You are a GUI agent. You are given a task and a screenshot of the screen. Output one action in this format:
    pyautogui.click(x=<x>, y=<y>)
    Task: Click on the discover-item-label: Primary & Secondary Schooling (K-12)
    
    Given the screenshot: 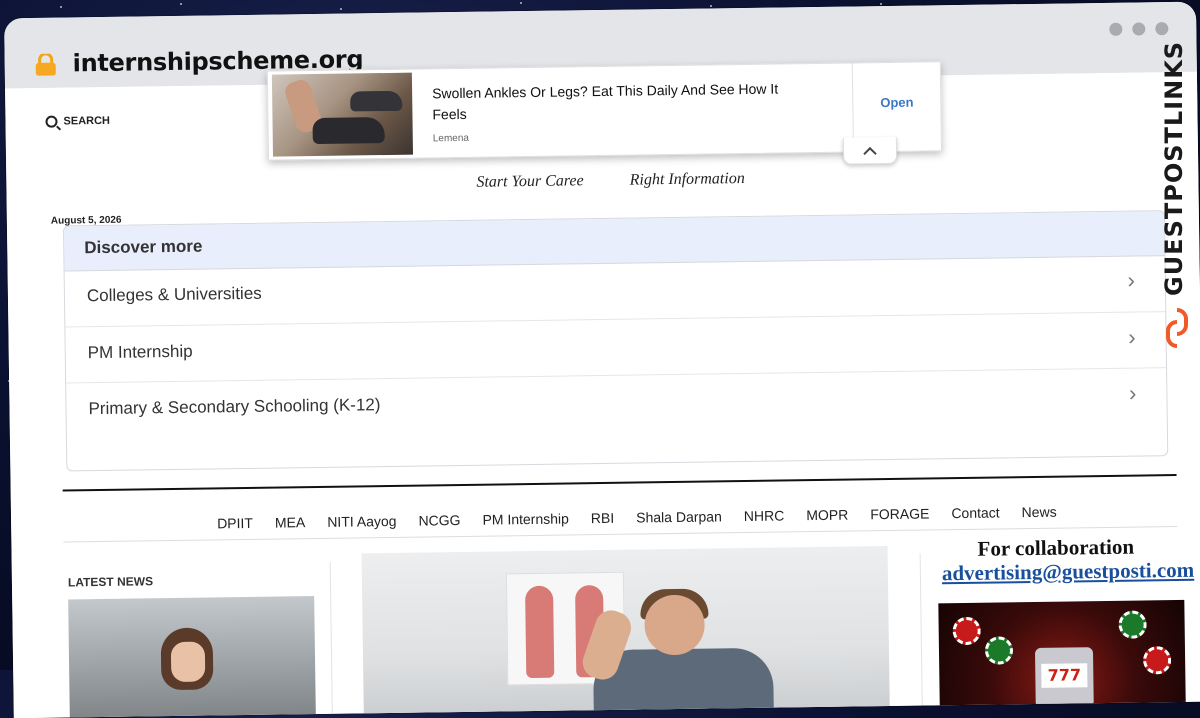 What is the action you would take?
    pyautogui.click(x=234, y=407)
    